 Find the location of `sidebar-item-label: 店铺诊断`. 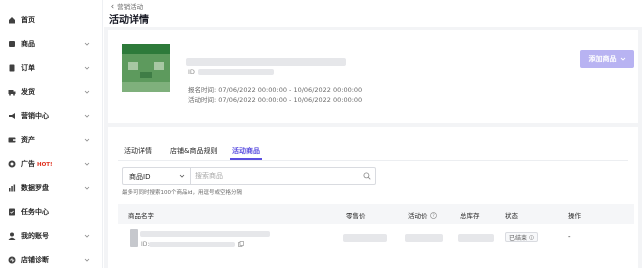

sidebar-item-label: 店铺诊断 is located at coordinates (35, 260).